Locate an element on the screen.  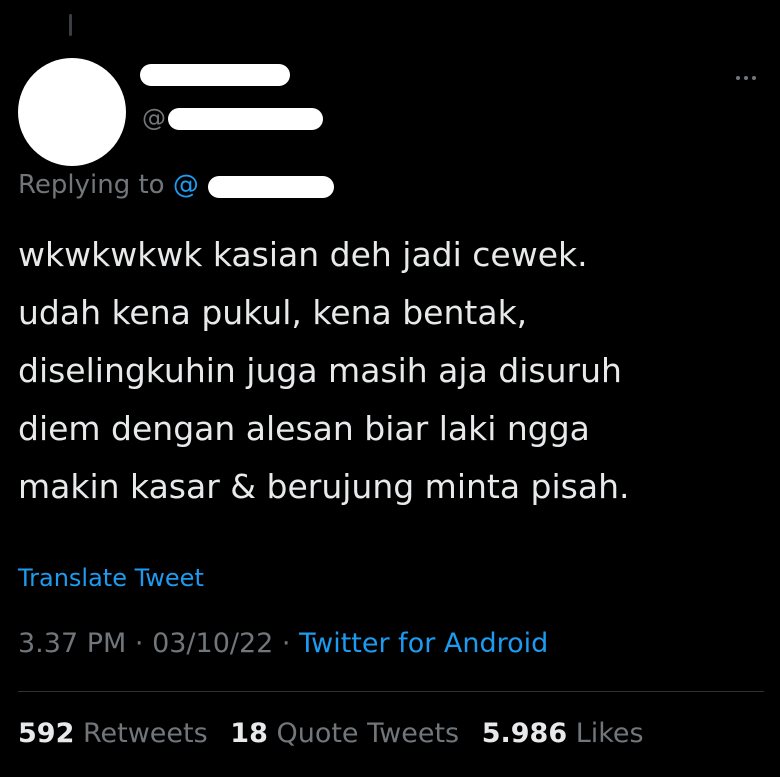
quote-tweets-label: Quote Tweets is located at coordinates (368, 733).